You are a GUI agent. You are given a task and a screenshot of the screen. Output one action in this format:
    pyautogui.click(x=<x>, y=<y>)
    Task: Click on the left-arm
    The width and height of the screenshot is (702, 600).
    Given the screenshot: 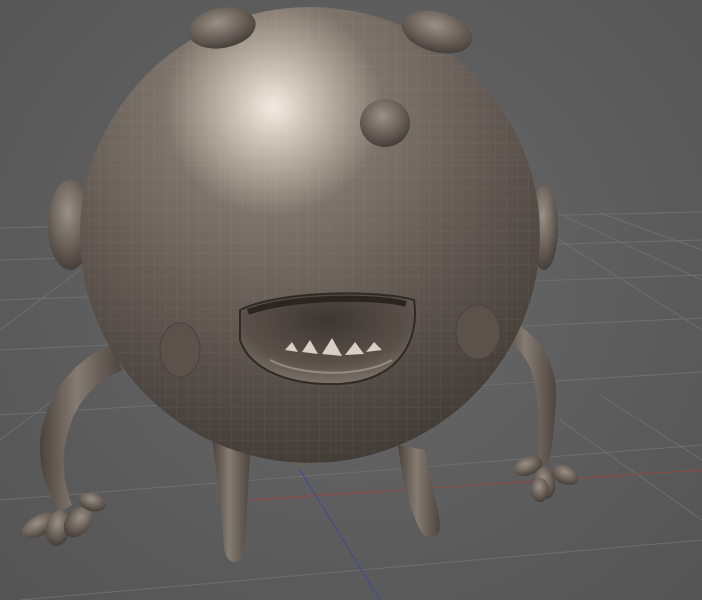 What is the action you would take?
    pyautogui.click(x=80, y=428)
    